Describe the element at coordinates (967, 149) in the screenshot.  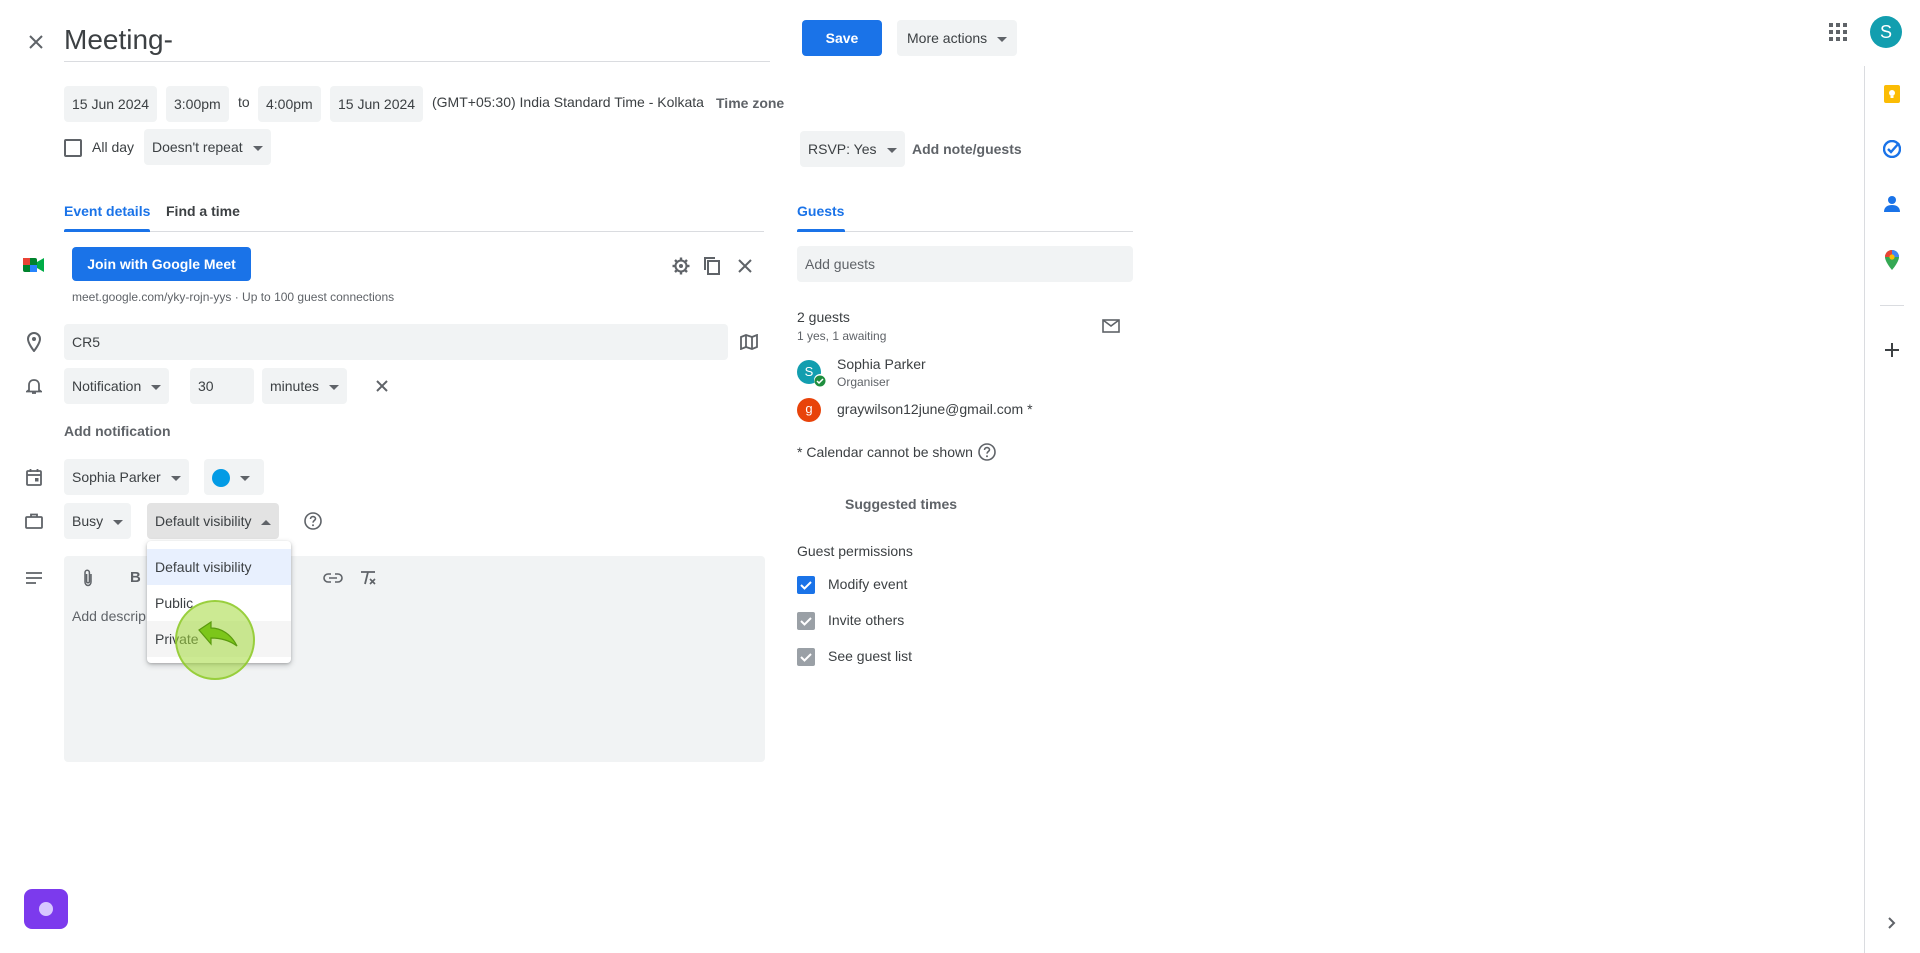
I see `add-note-guests-button: Add note/guests` at that location.